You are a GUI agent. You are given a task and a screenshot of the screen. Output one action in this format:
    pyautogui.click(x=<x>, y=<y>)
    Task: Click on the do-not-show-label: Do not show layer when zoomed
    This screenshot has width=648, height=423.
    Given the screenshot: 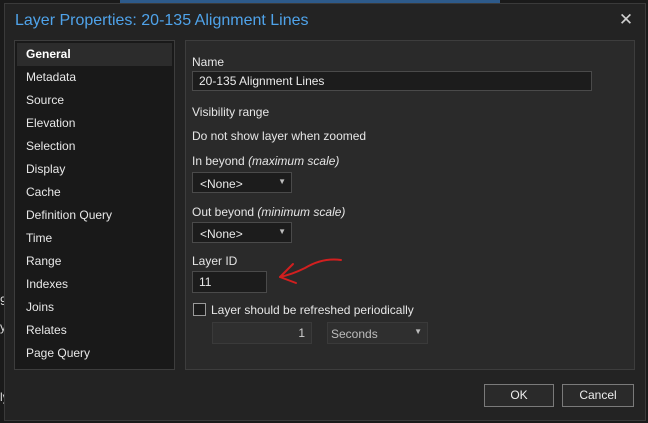 What is the action you would take?
    pyautogui.click(x=279, y=136)
    